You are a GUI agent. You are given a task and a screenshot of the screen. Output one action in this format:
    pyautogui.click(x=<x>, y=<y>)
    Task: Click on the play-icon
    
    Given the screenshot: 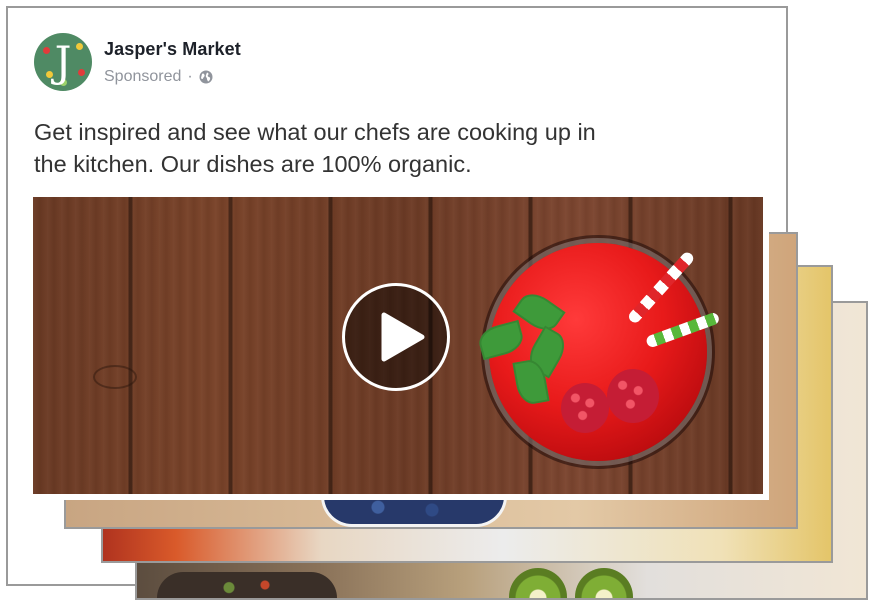 What is the action you would take?
    pyautogui.click(x=403, y=337)
    